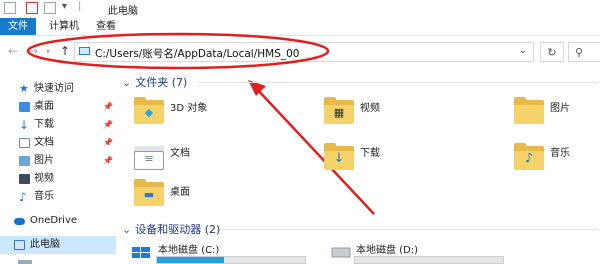  I want to click on document-icon, so click(24, 143).